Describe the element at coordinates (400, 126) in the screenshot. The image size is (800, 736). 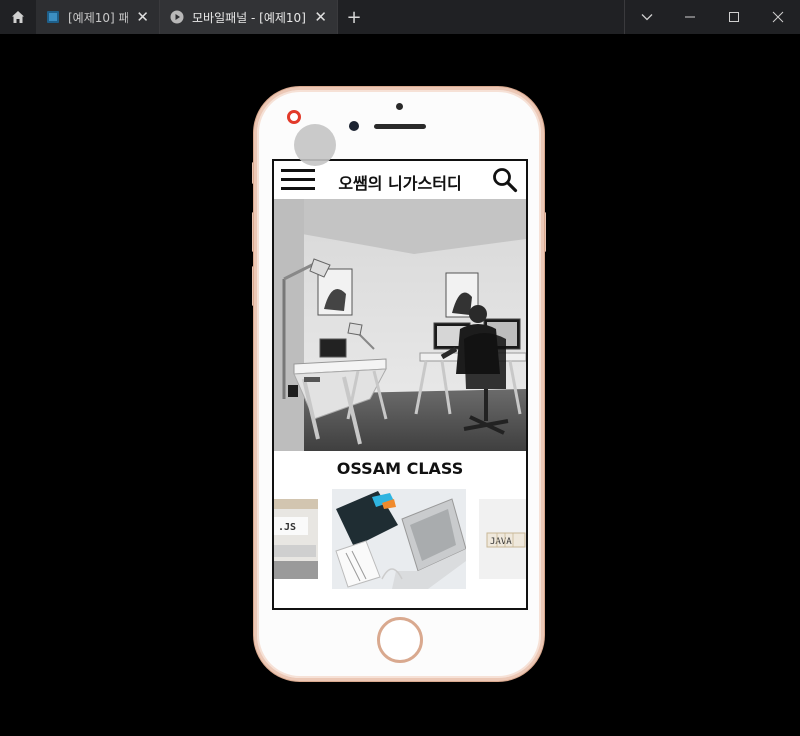
I see `phone-speaker` at that location.